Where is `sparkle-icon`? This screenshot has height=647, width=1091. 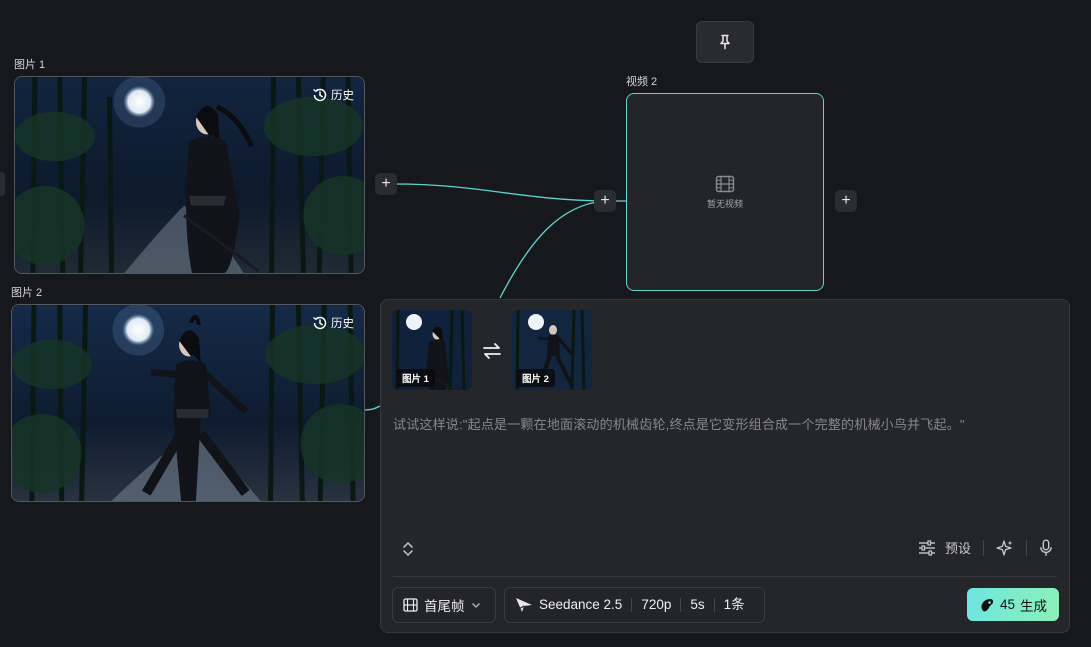
sparkle-icon is located at coordinates (1005, 548).